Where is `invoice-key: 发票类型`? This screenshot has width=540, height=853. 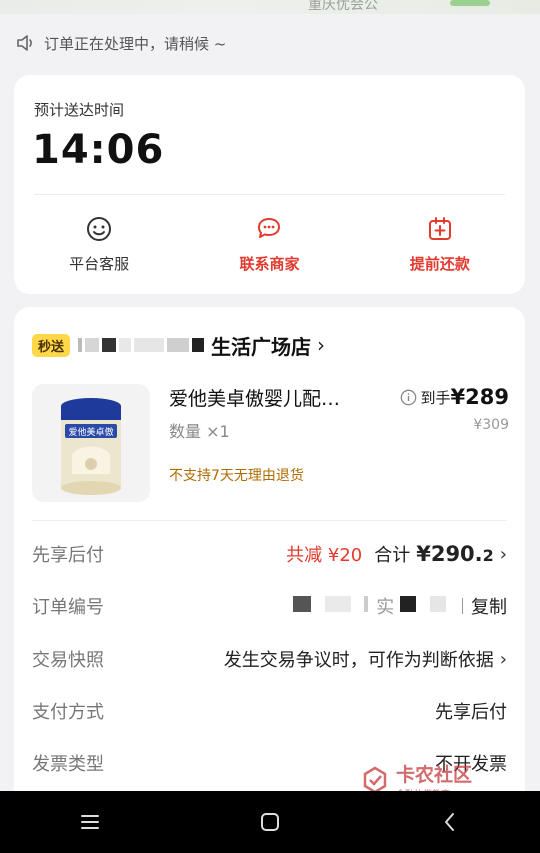 invoice-key: 发票类型 is located at coordinates (68, 764).